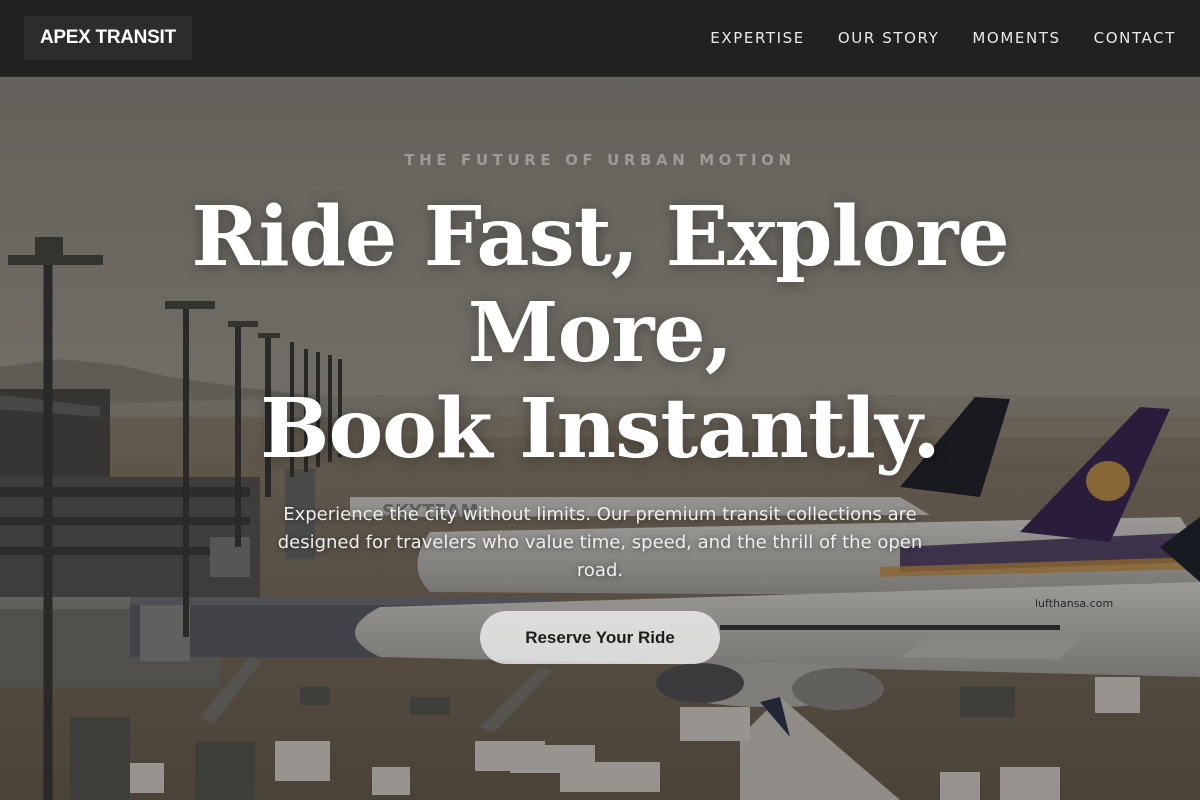 This screenshot has width=1200, height=800. Describe the element at coordinates (600, 429) in the screenshot. I see `headline-line-3: Book Instantly.` at that location.